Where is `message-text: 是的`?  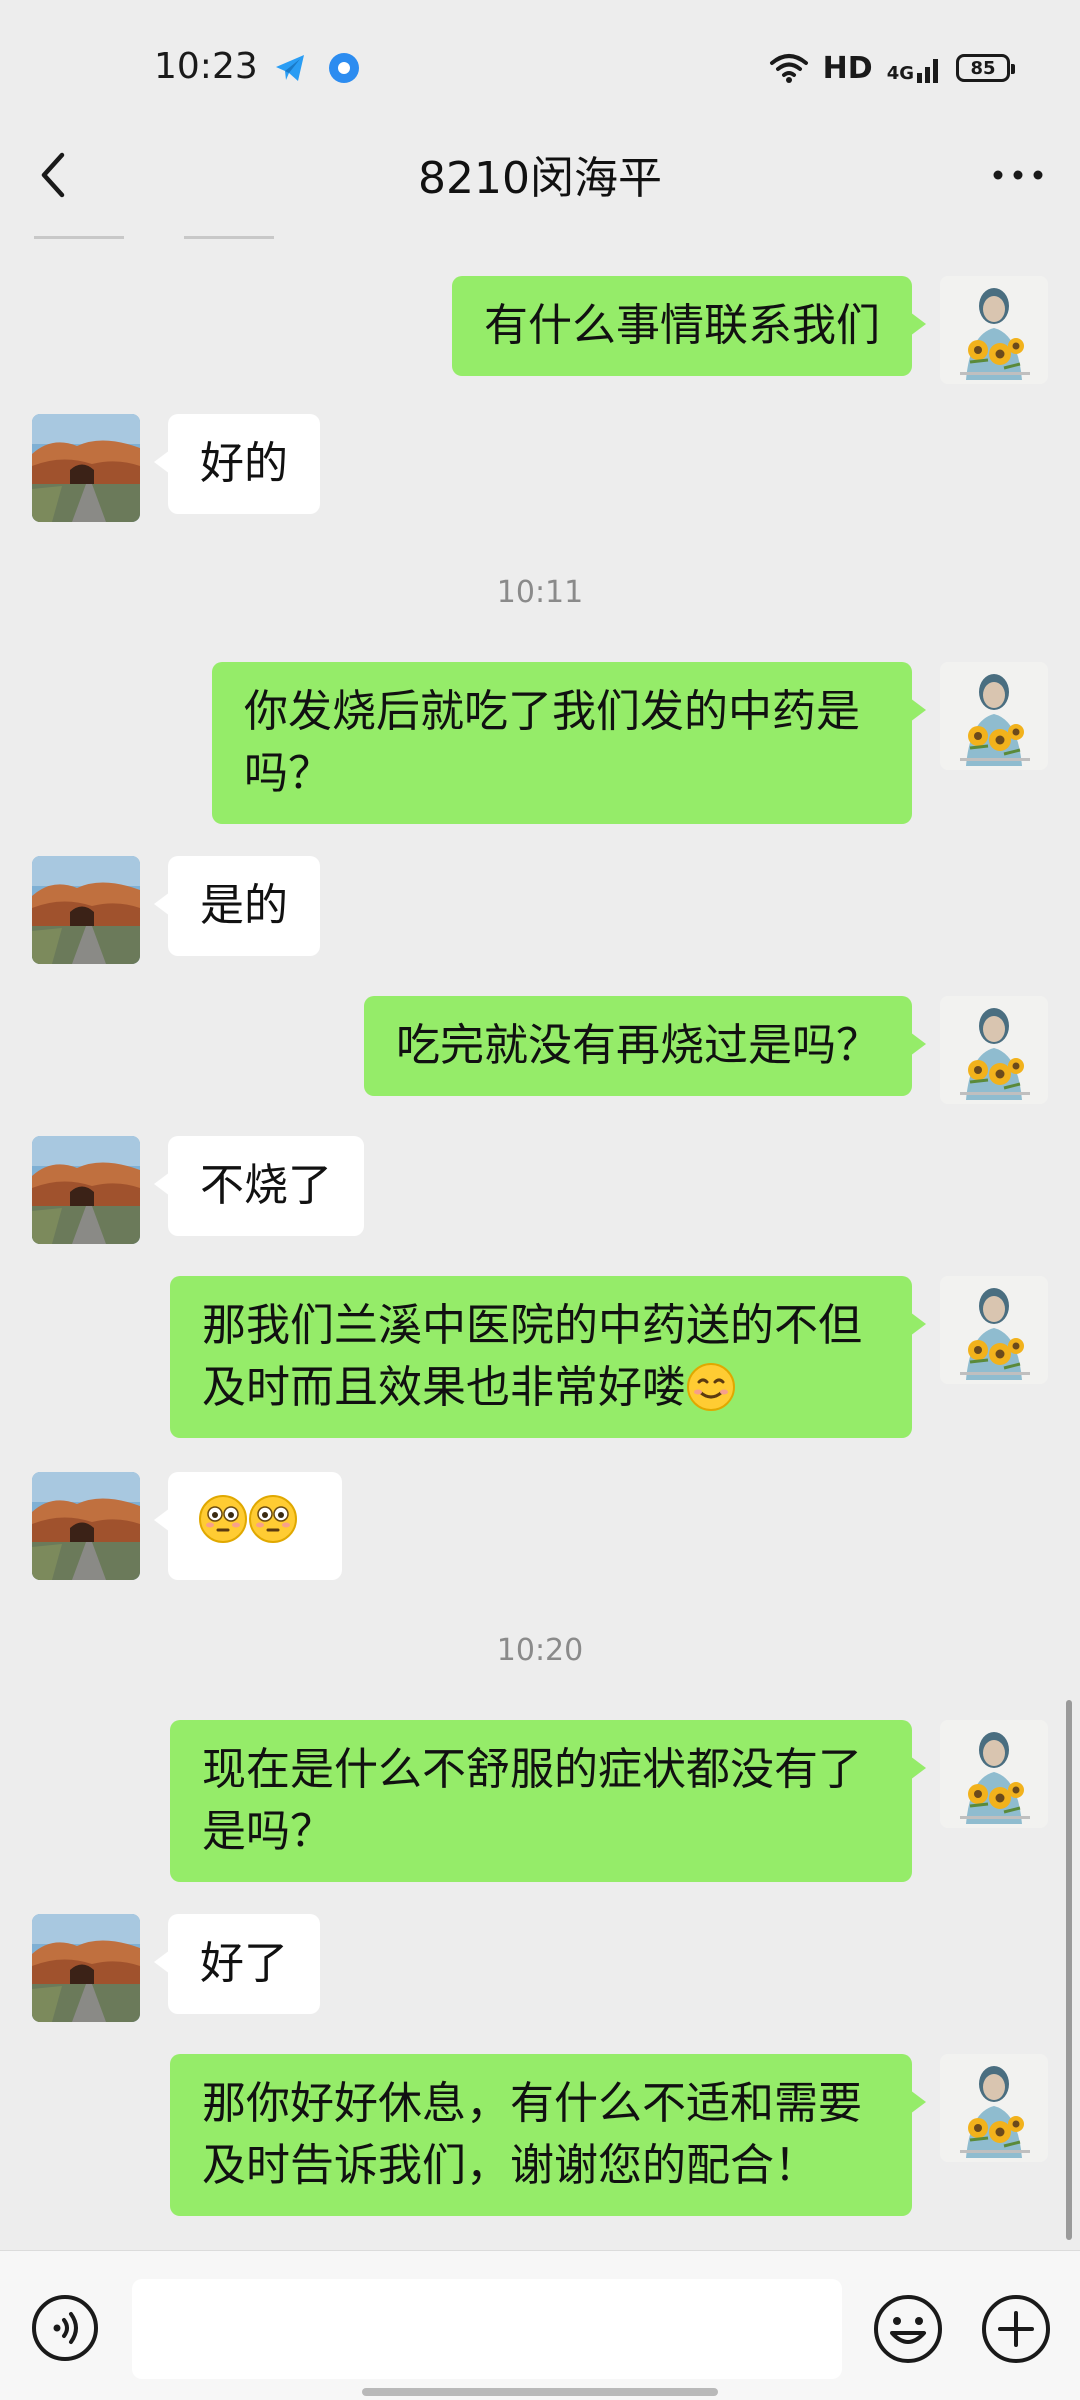
message-text: 是的 is located at coordinates (244, 905).